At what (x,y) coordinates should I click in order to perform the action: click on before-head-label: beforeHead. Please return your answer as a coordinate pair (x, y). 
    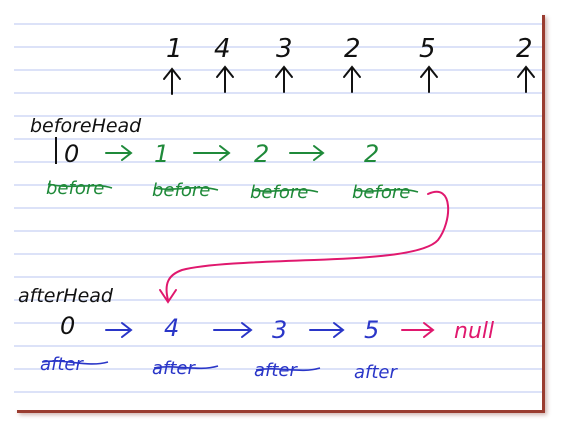
    Looking at the image, I should click on (86, 126).